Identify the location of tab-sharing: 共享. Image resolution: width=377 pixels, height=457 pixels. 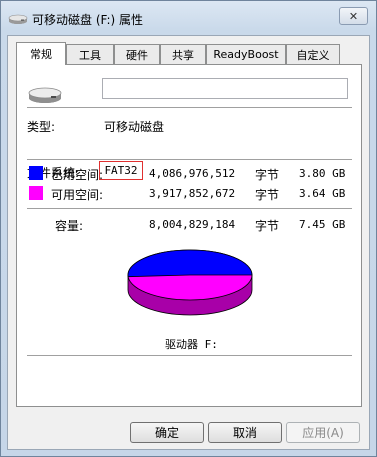
(183, 54).